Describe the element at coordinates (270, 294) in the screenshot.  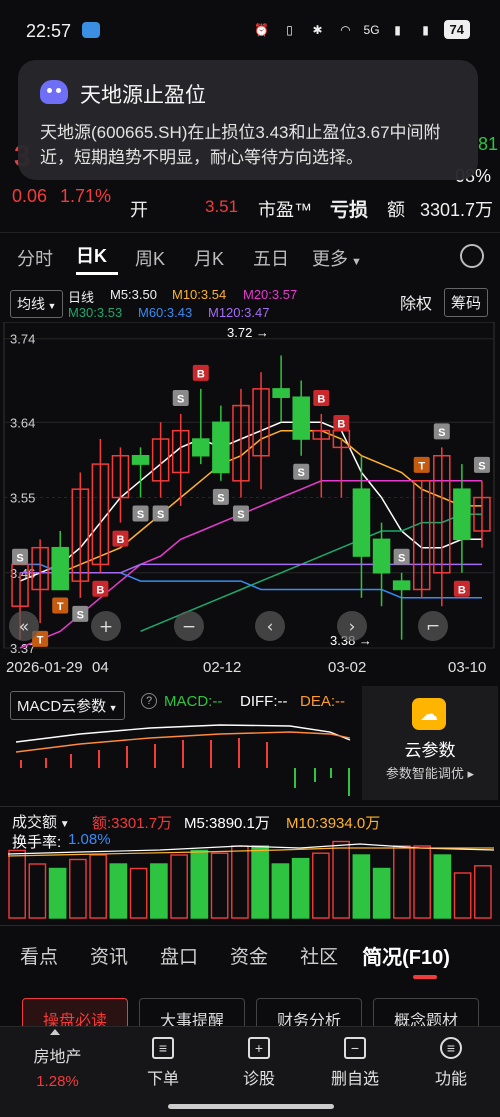
I see `legend-m20: M20:3.57` at that location.